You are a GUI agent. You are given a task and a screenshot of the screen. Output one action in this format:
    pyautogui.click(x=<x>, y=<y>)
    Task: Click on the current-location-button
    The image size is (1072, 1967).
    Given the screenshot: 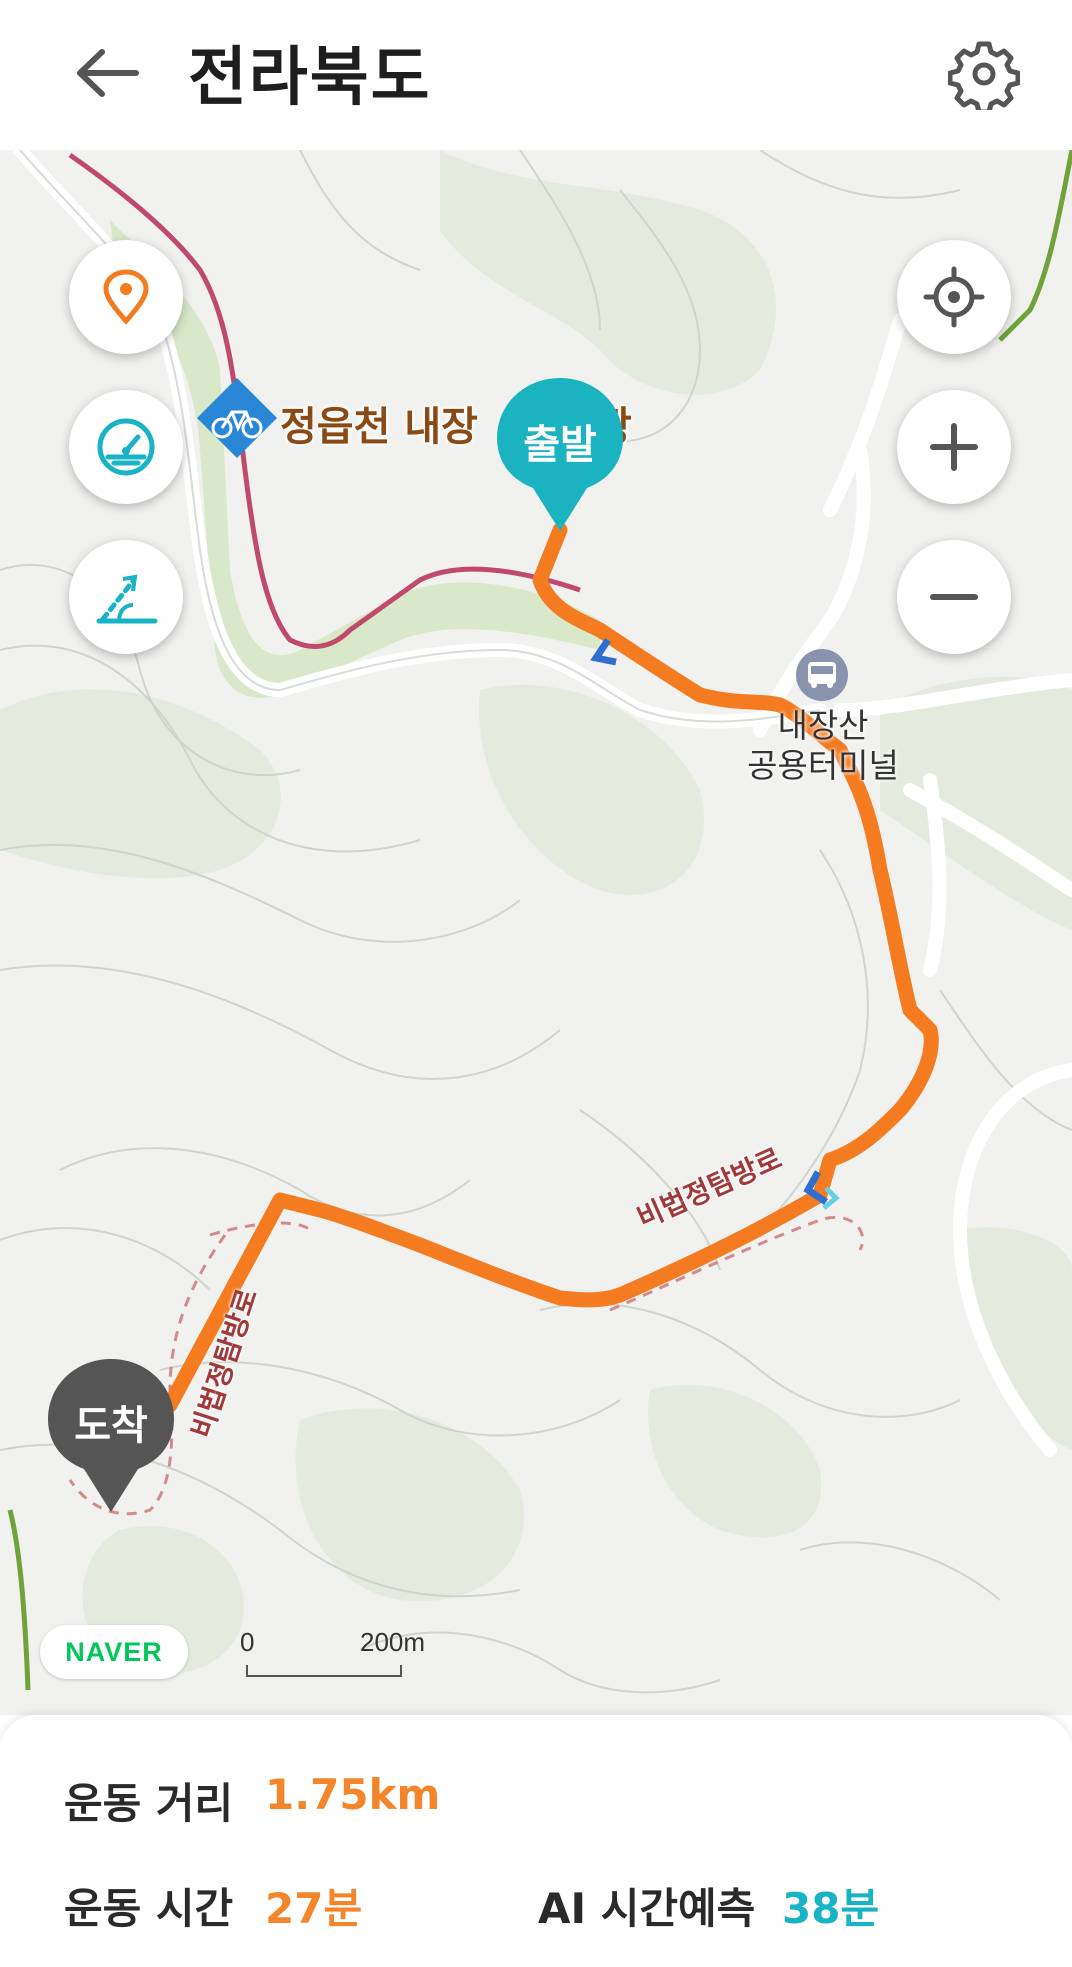 What is the action you would take?
    pyautogui.click(x=954, y=297)
    